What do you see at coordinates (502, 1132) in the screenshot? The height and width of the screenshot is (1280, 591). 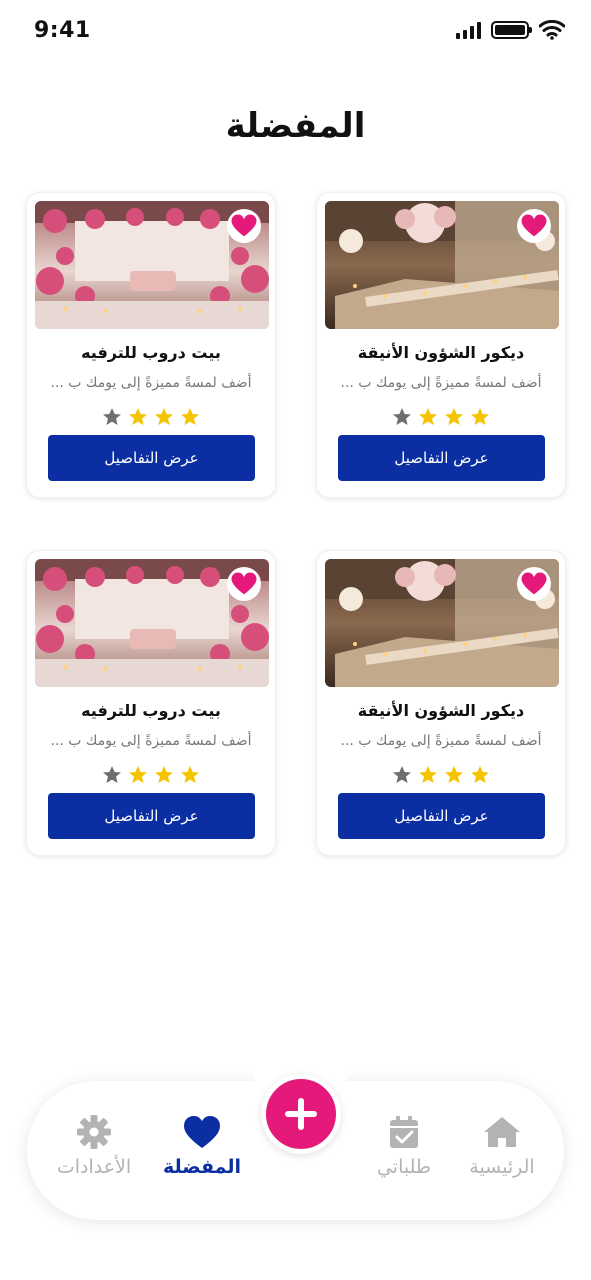 I see `home-icon` at bounding box center [502, 1132].